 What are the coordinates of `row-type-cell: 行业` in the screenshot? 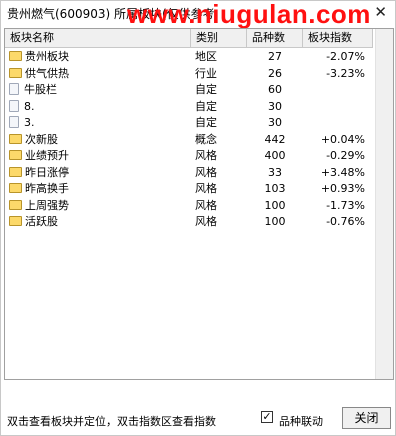 It's located at (206, 73).